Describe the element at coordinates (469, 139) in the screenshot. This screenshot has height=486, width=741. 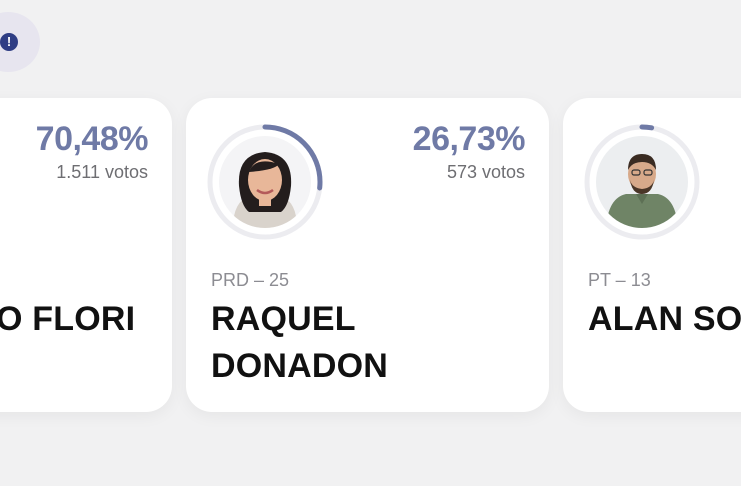
I see `vote-percentage: 26,73%` at that location.